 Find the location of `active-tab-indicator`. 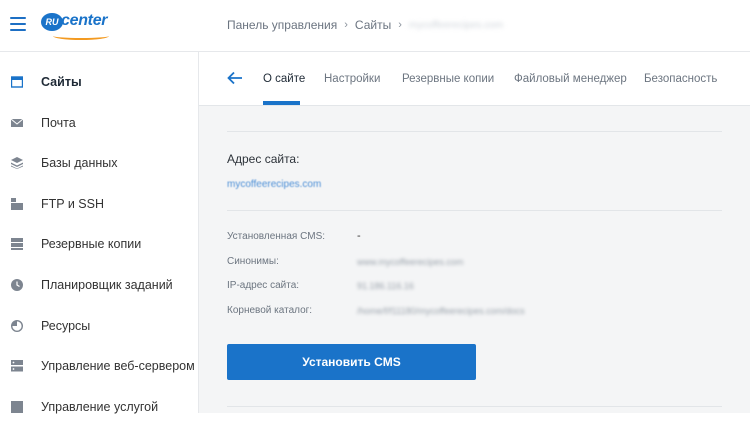

active-tab-indicator is located at coordinates (281, 103).